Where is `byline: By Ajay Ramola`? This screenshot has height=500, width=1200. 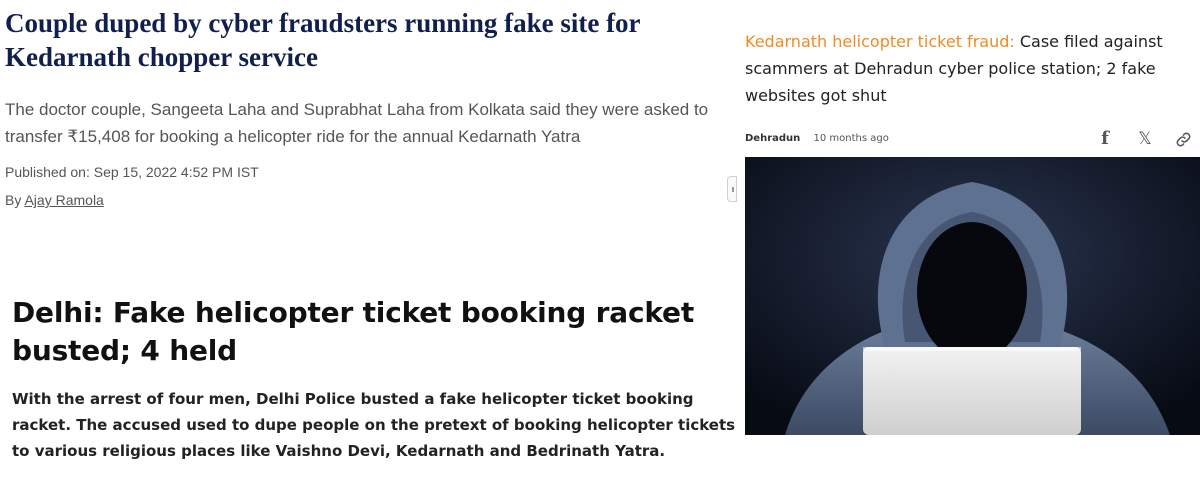 byline: By Ajay Ramola is located at coordinates (370, 200).